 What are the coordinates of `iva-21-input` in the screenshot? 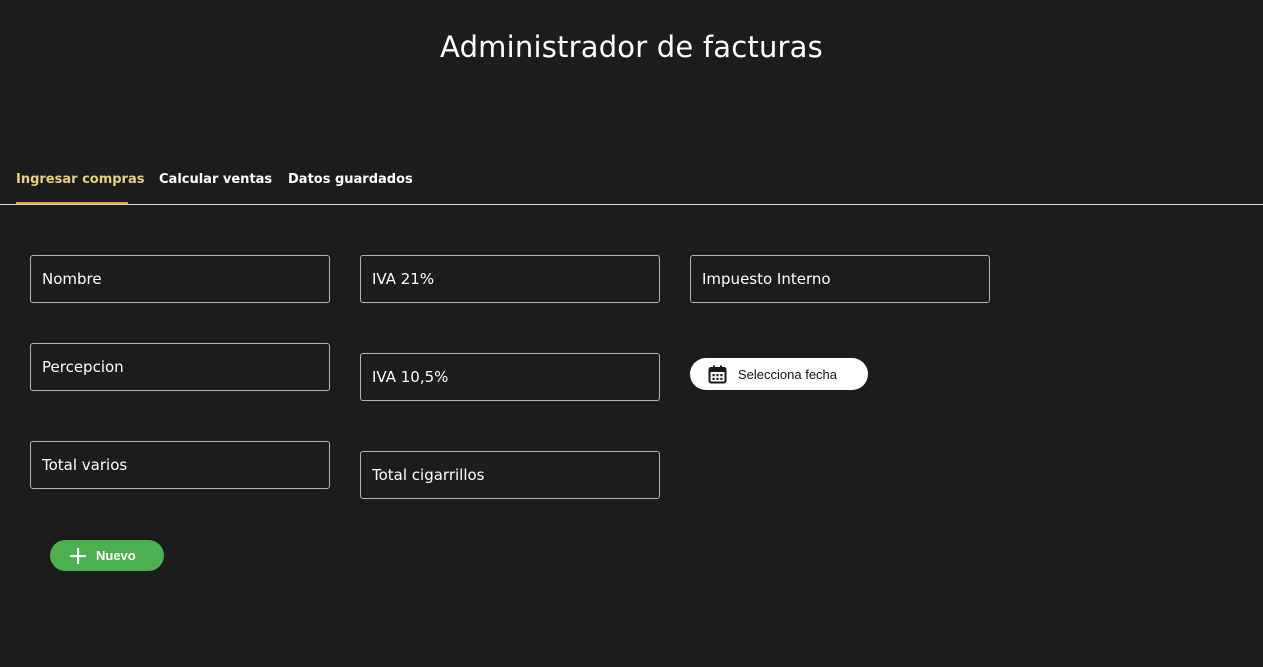 It's located at (510, 279).